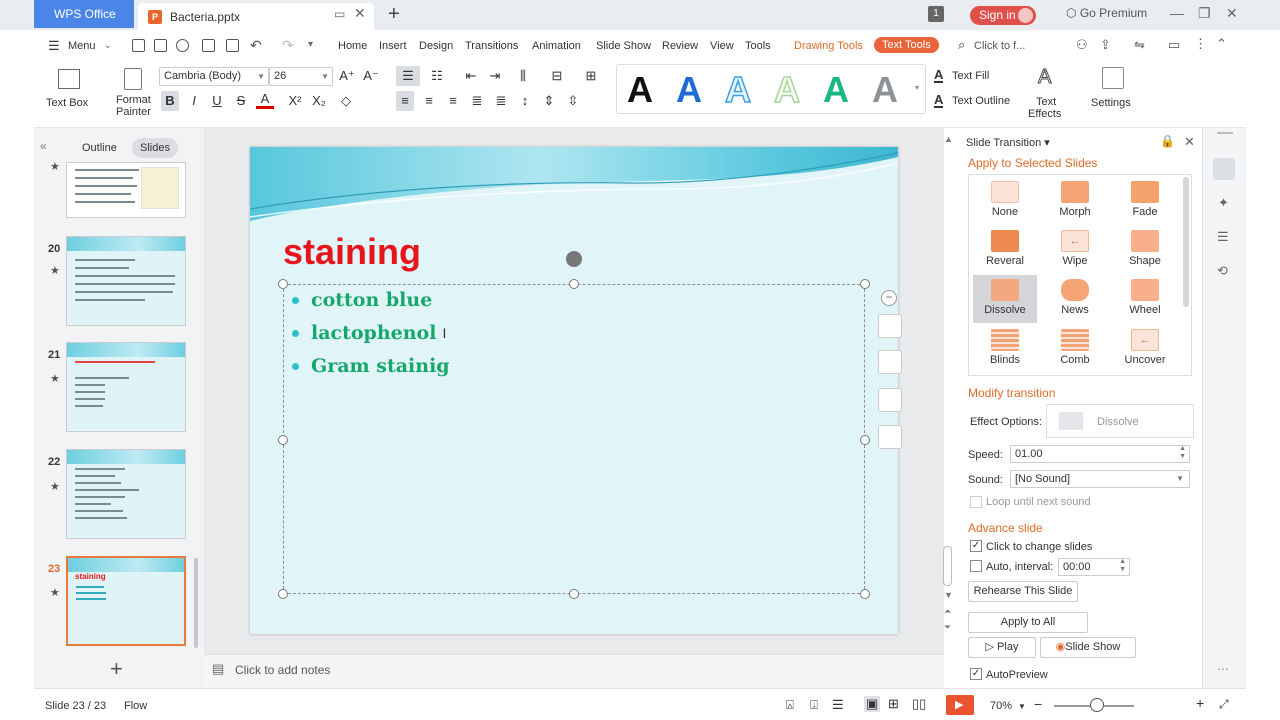 The height and width of the screenshot is (720, 1280). I want to click on font-size-select: 26 ▼, so click(301, 76).